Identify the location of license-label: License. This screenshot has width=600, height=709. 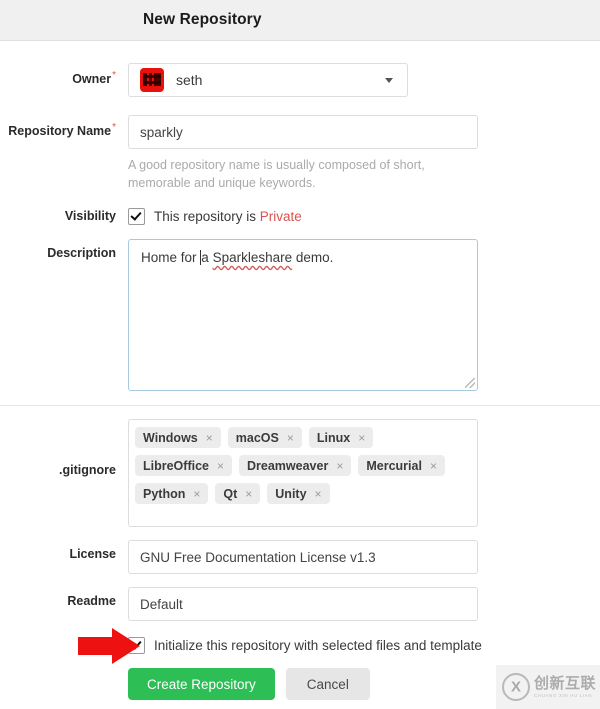
(64, 550).